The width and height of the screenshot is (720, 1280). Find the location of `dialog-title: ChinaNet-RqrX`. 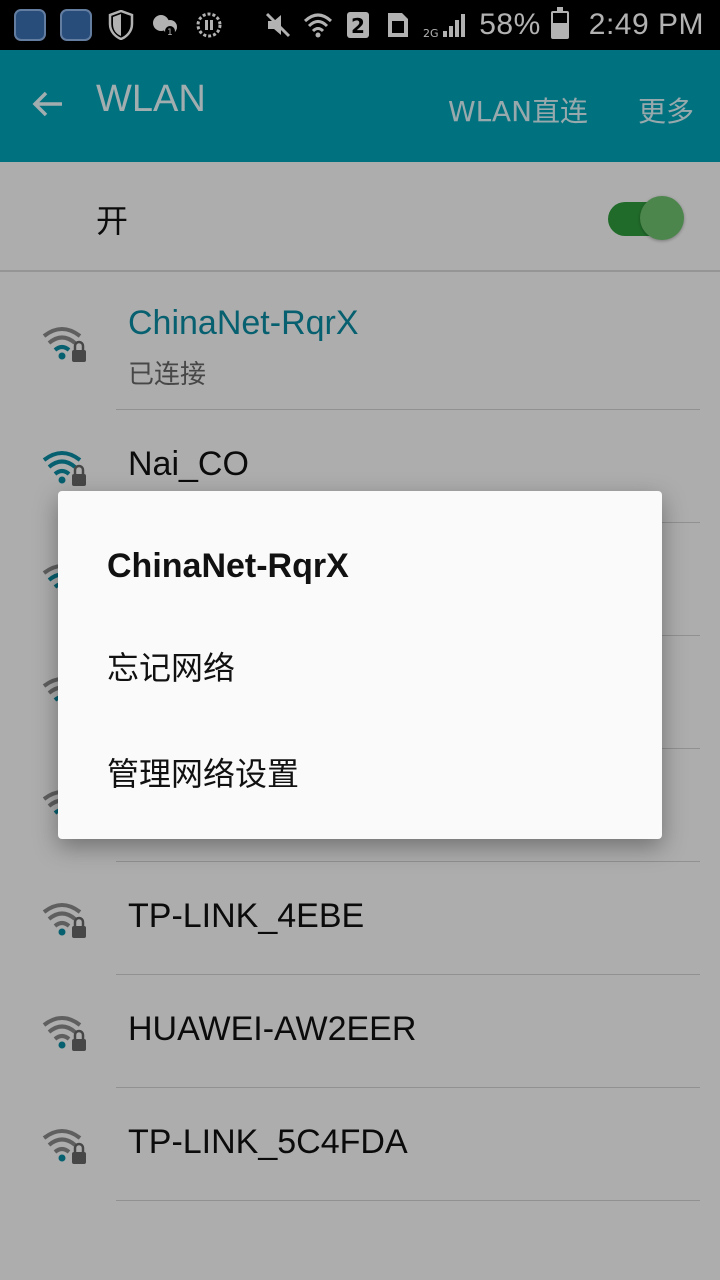

dialog-title: ChinaNet-RqrX is located at coordinates (228, 566).